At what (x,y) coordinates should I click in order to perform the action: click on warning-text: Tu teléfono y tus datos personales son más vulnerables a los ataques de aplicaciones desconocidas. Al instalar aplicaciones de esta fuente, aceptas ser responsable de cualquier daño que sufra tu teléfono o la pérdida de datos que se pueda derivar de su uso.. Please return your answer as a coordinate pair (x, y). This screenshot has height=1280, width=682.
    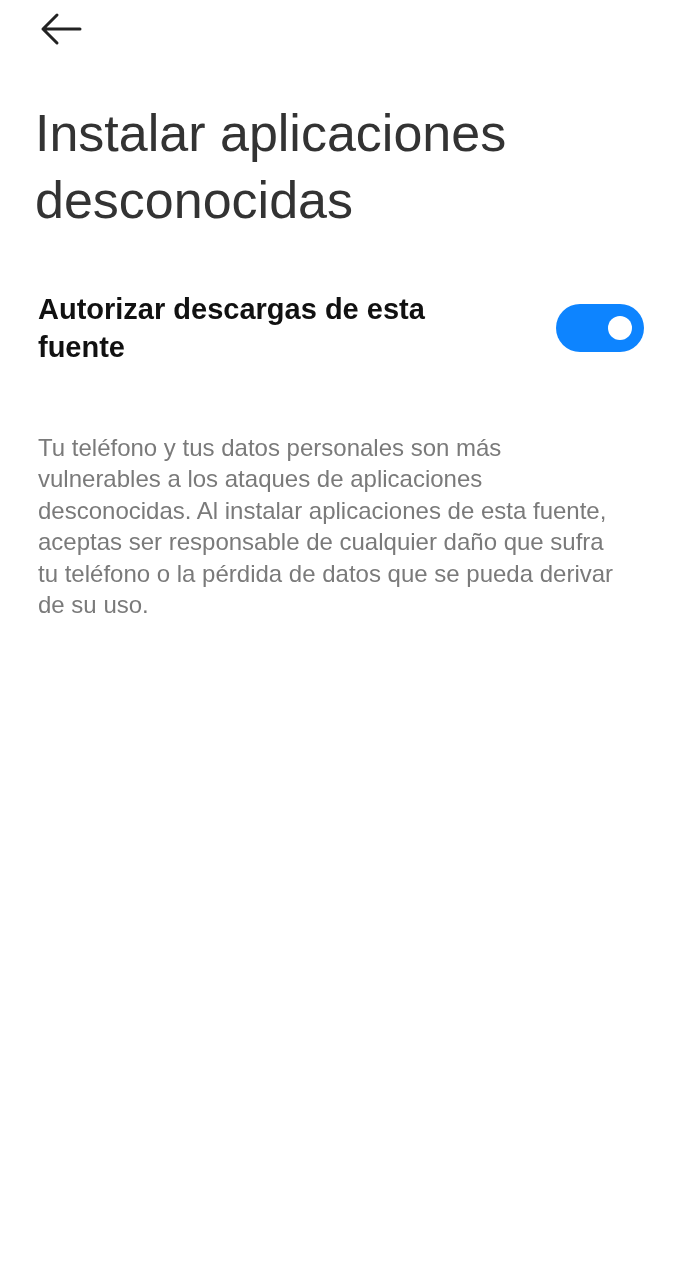
    Looking at the image, I should click on (326, 527).